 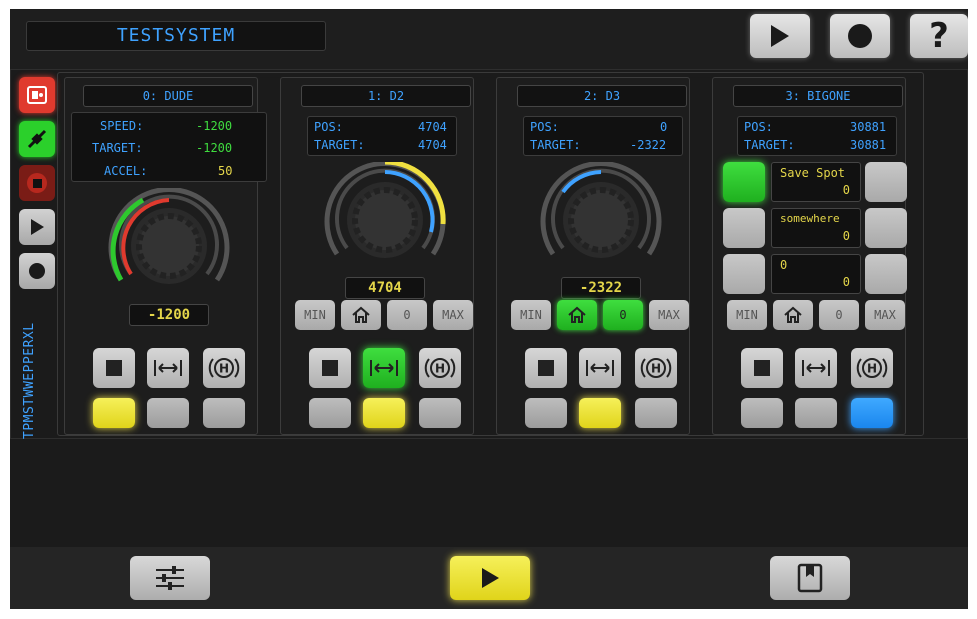 I want to click on top-bar: TESTSYSTEM ?, so click(x=489, y=39).